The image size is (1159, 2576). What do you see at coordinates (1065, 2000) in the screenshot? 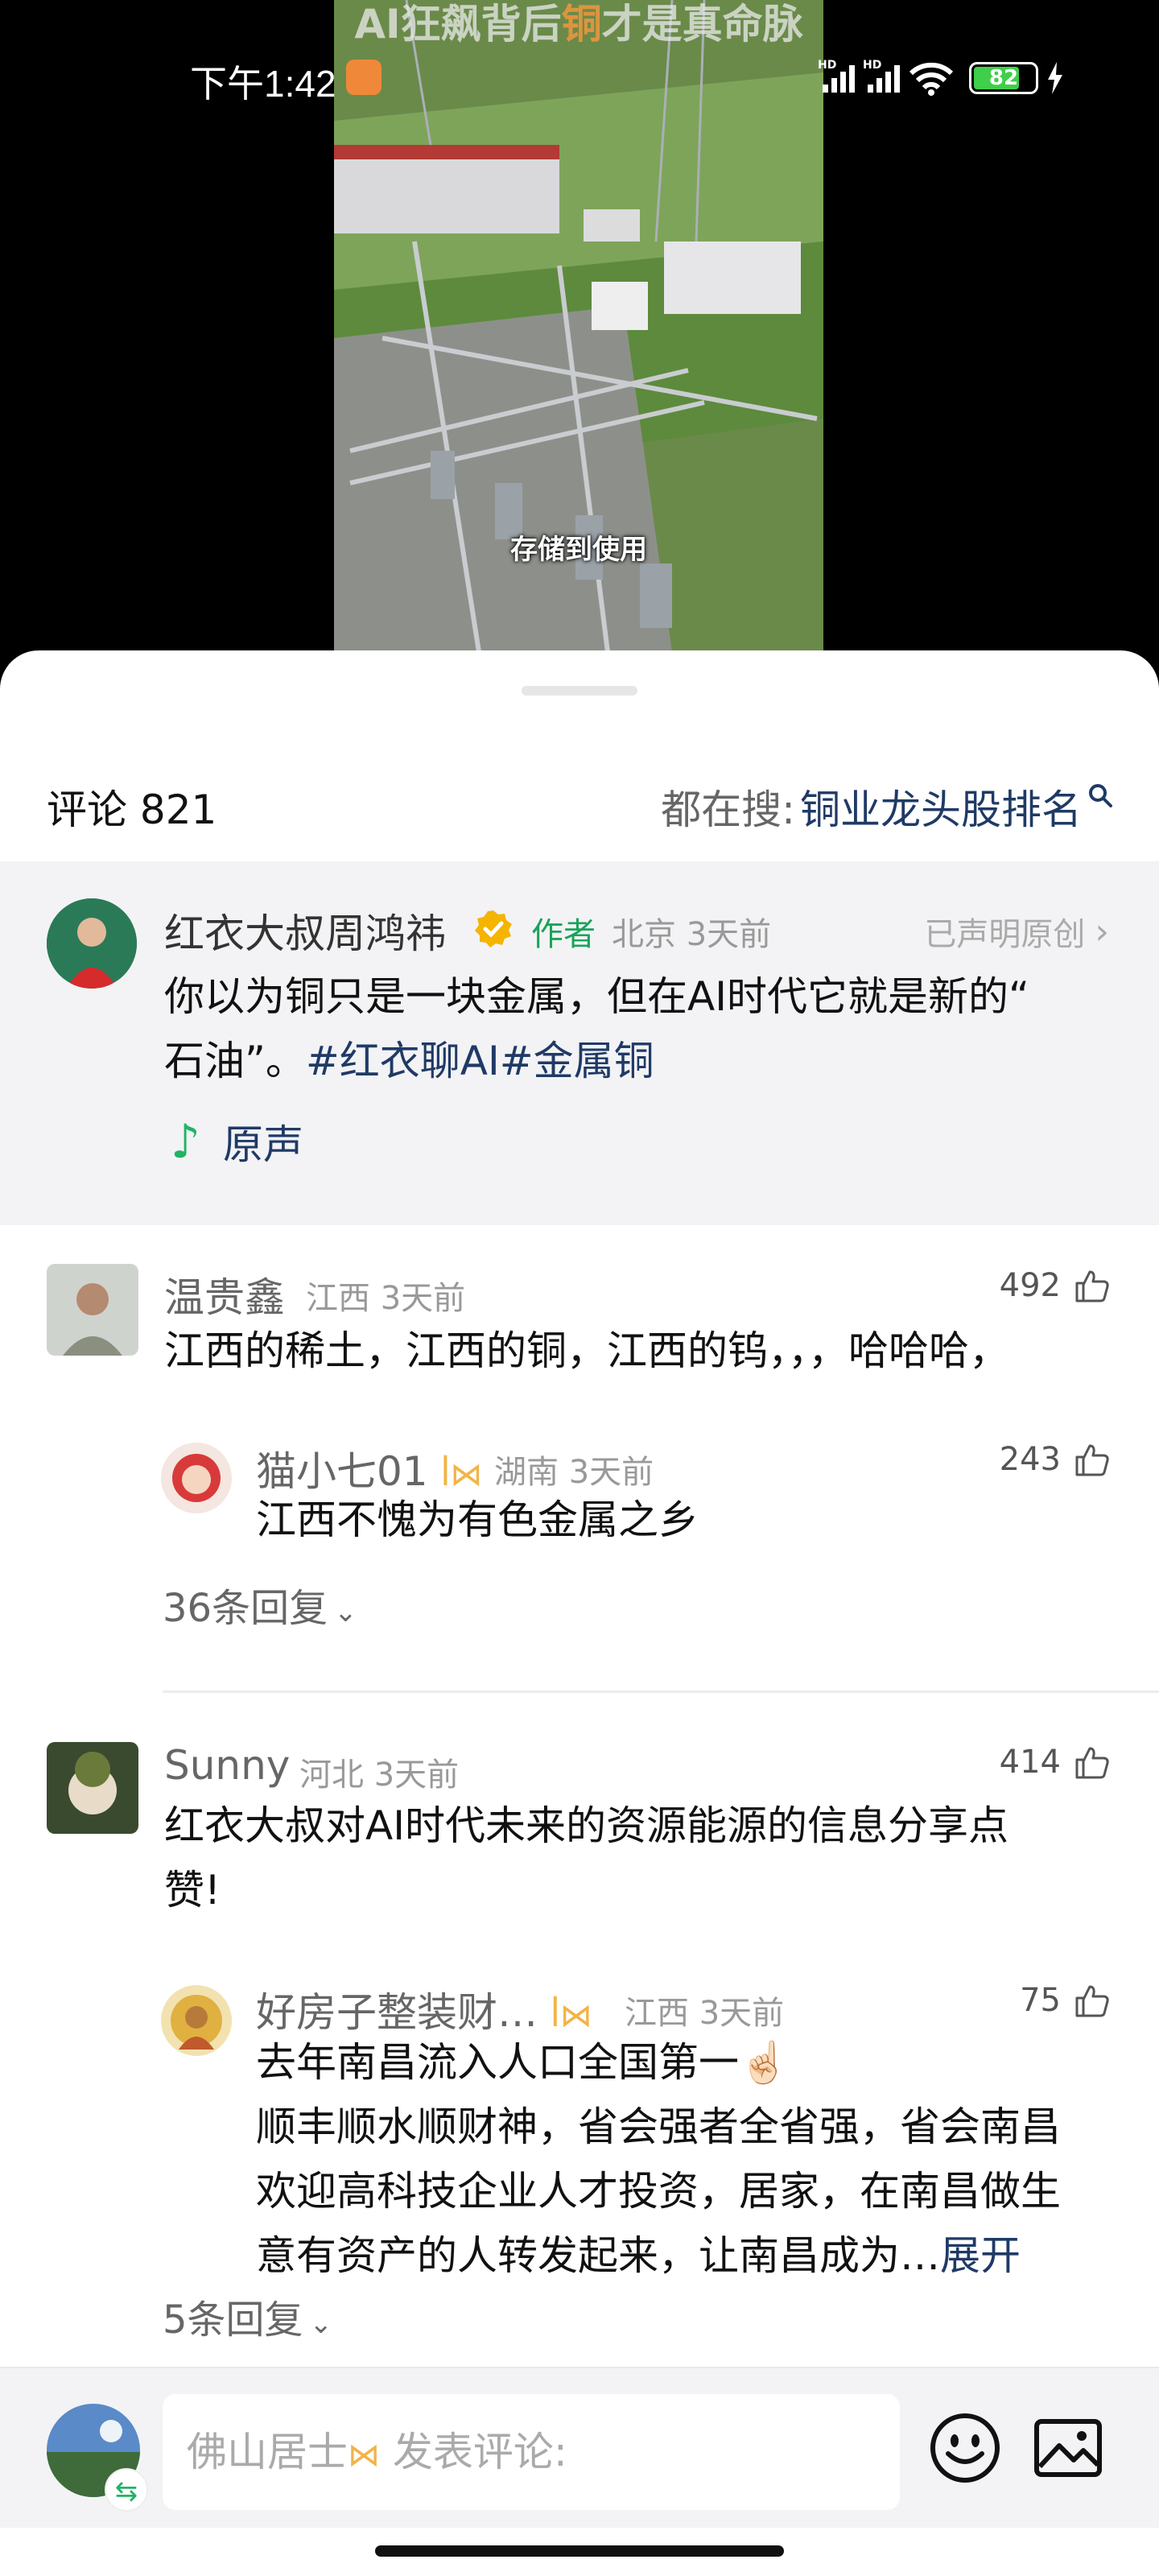
I see `like-button: 75` at bounding box center [1065, 2000].